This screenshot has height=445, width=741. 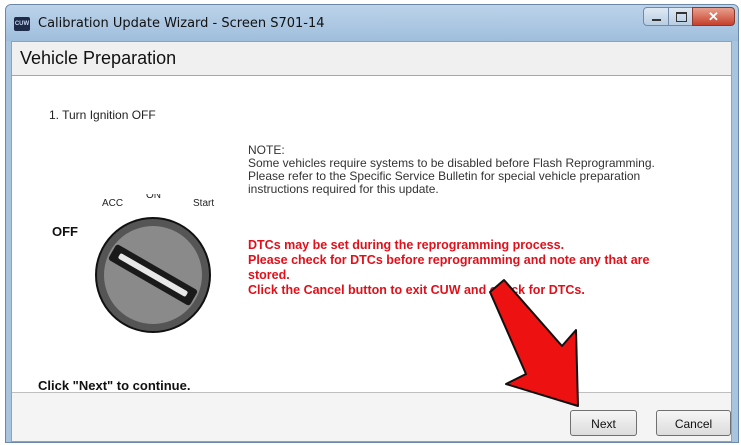 What do you see at coordinates (343, 189) in the screenshot?
I see `note-line: instructions required for this update.` at bounding box center [343, 189].